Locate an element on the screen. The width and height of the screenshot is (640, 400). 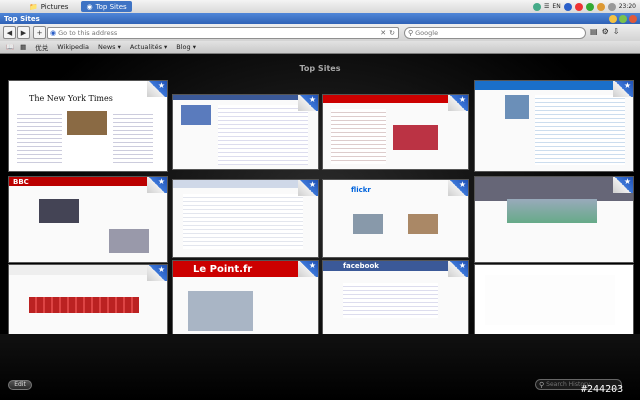
page-menu-icon: ▤ is located at coordinates (594, 31).